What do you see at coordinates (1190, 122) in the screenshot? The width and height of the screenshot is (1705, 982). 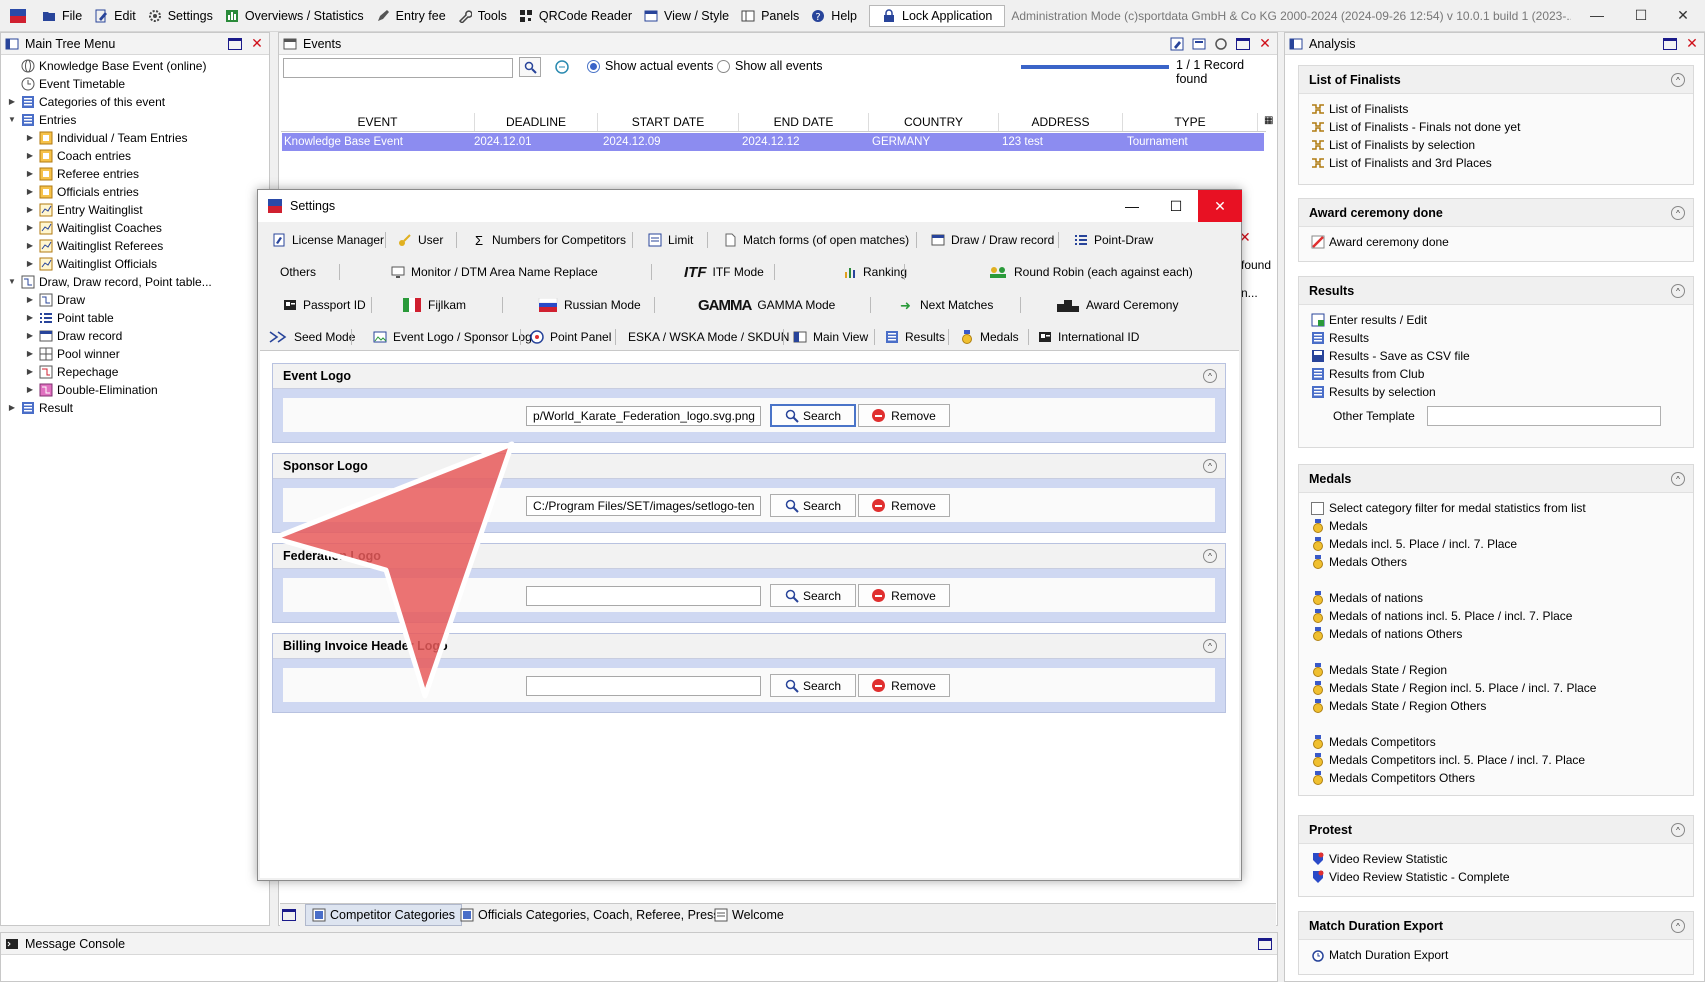 I see `col-type: TYPE` at bounding box center [1190, 122].